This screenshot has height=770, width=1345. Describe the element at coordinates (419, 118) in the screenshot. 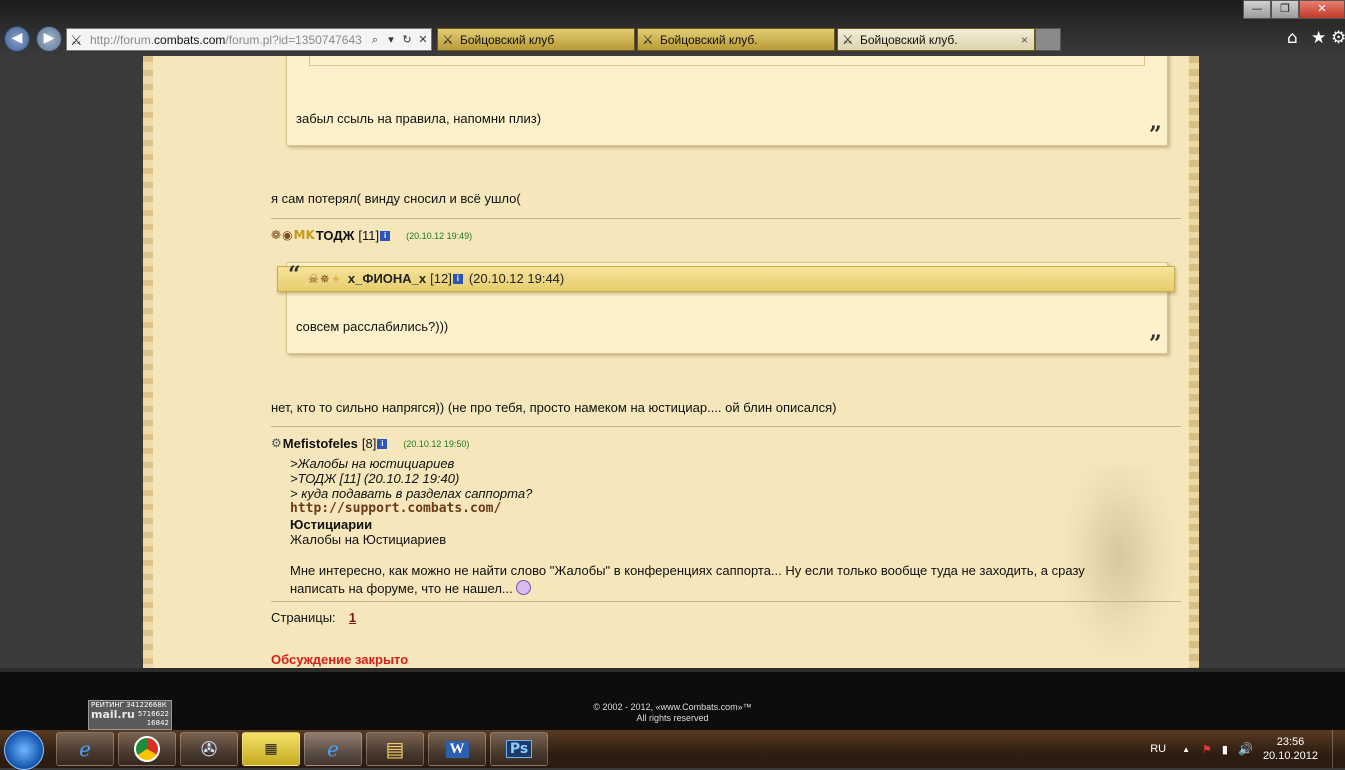

I see `quote-text: забыл ссыль на правила, напомни плиз)` at that location.